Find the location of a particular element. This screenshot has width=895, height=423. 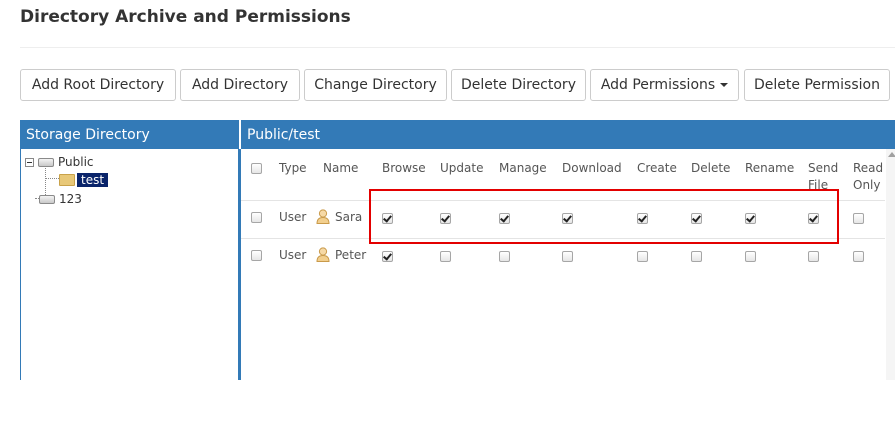

column-header-send-file: Send File is located at coordinates (823, 176).